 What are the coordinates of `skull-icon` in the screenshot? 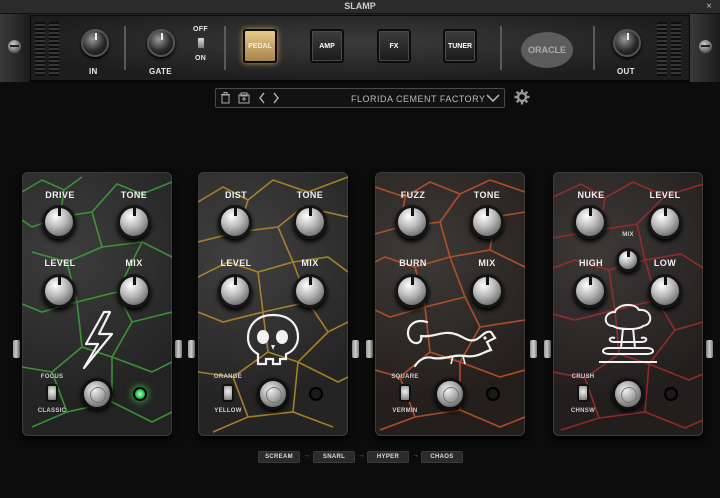 It's located at (273, 339).